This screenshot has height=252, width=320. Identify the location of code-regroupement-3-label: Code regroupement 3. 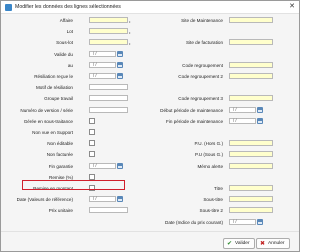
(200, 99).